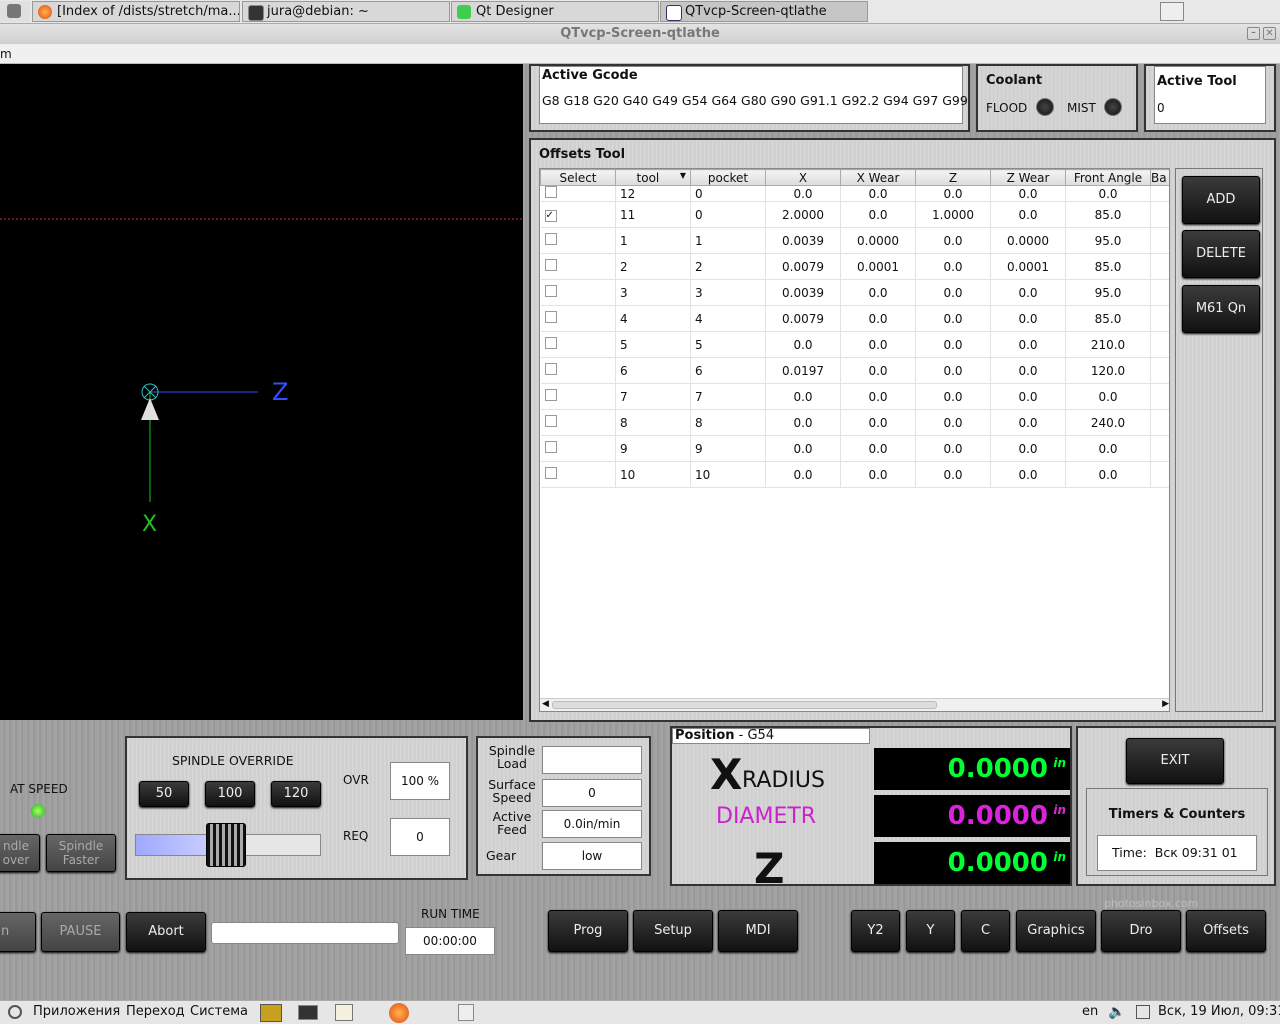 Image resolution: width=1280 pixels, height=1024 pixels. What do you see at coordinates (803, 292) in the screenshot?
I see `cell-x: 0.0039` at bounding box center [803, 292].